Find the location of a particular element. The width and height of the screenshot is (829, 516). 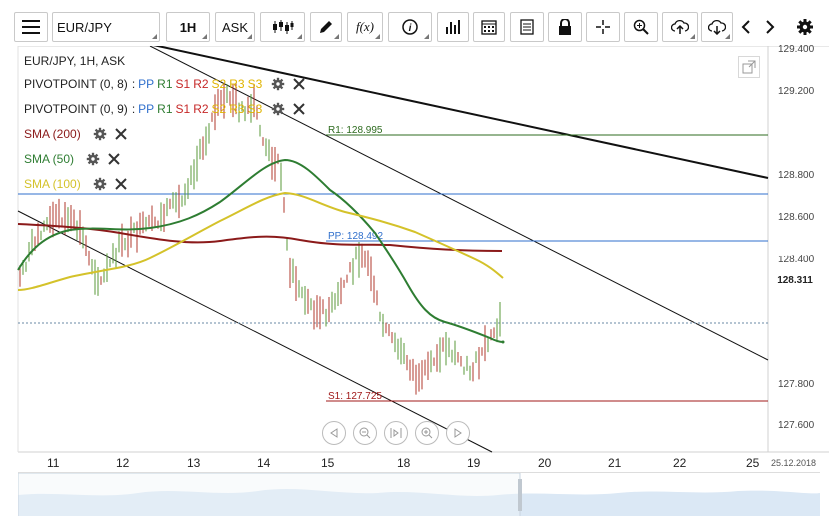

x-axis-label: 25 is located at coordinates (753, 463).